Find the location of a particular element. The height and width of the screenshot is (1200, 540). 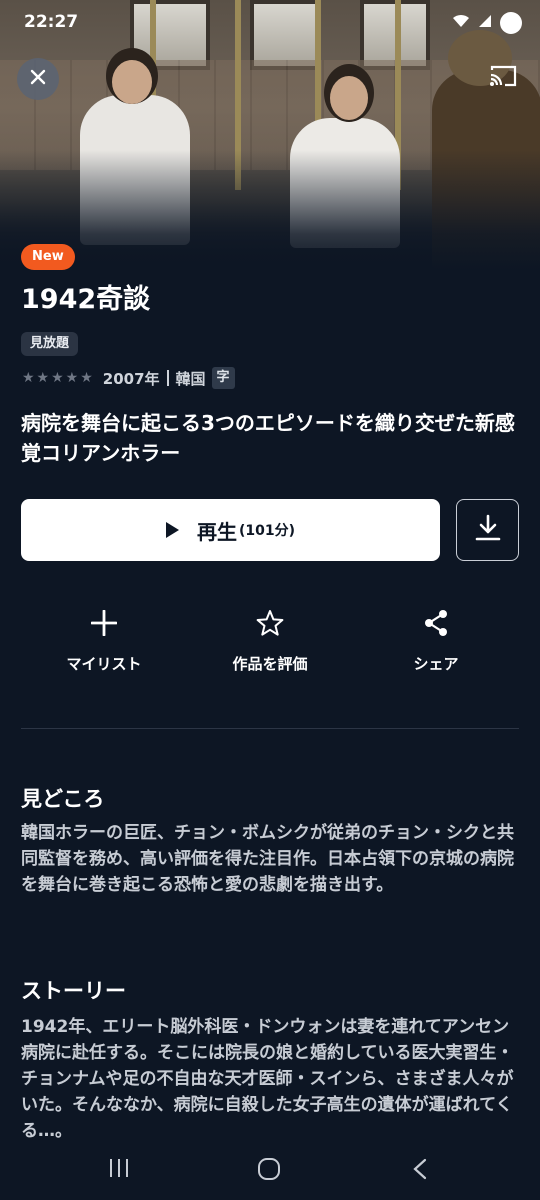

star-icon is located at coordinates (270, 625).